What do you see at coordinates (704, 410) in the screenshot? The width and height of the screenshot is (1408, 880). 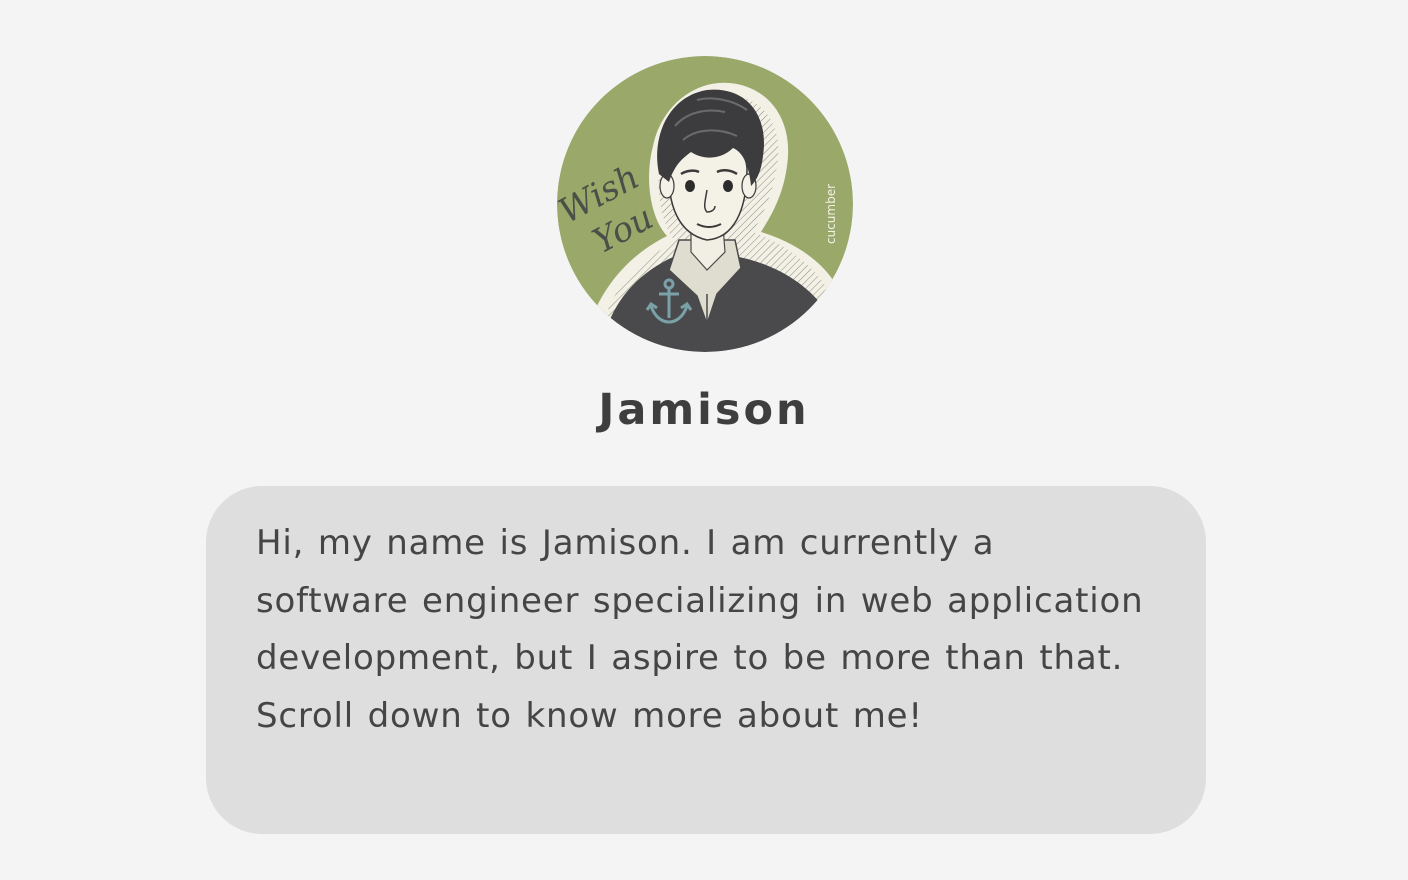 I see `profile-name: Jamison` at bounding box center [704, 410].